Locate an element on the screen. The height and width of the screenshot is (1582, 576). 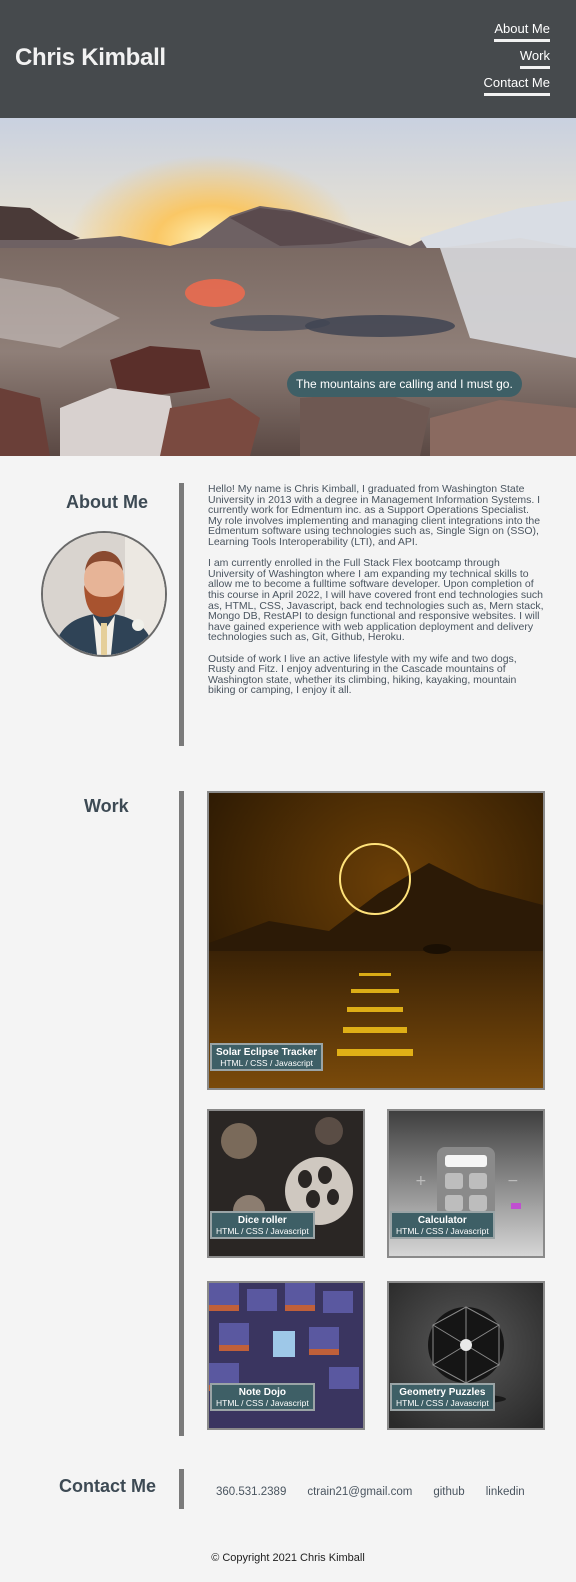
site-footer: © Copyright 2021 Chris Kimball is located at coordinates (288, 1558).